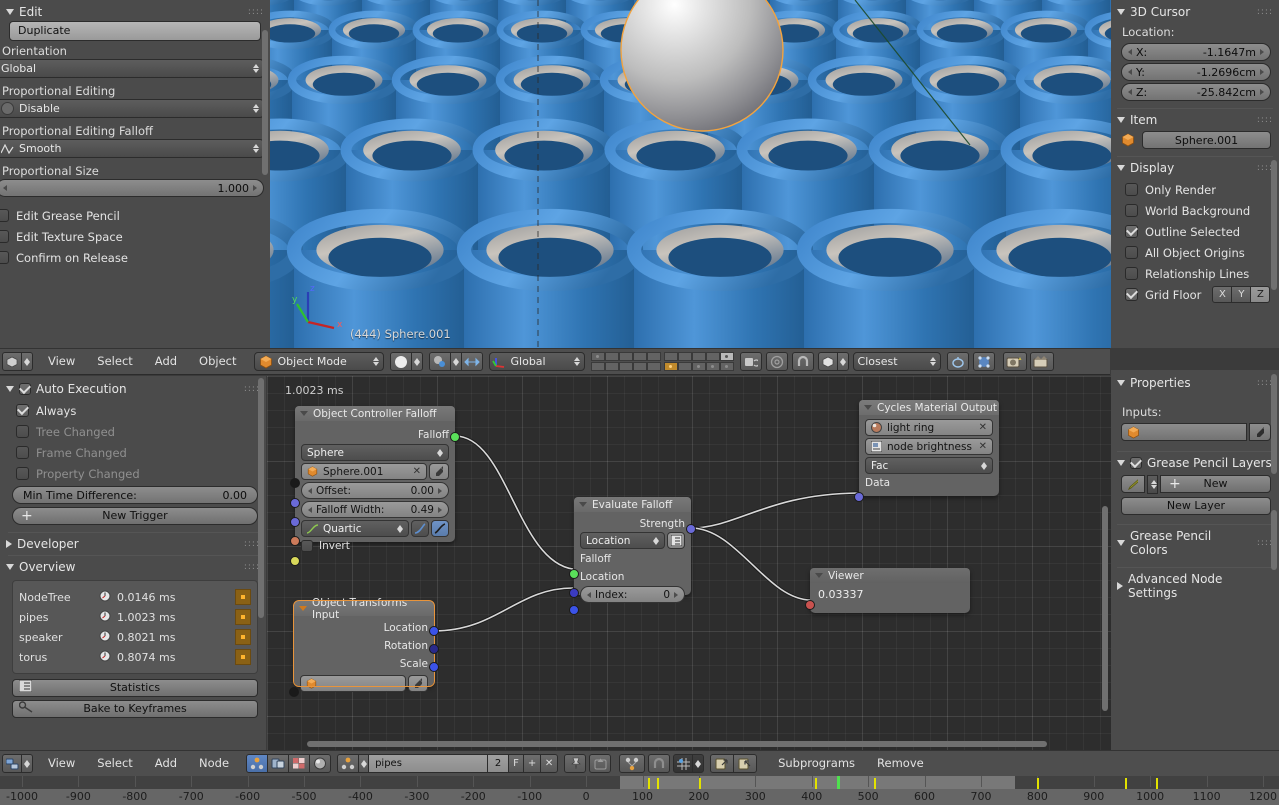 The width and height of the screenshot is (1279, 805). What do you see at coordinates (375, 490) in the screenshot?
I see `falloff-offset-field: Offset: 0.00` at bounding box center [375, 490].